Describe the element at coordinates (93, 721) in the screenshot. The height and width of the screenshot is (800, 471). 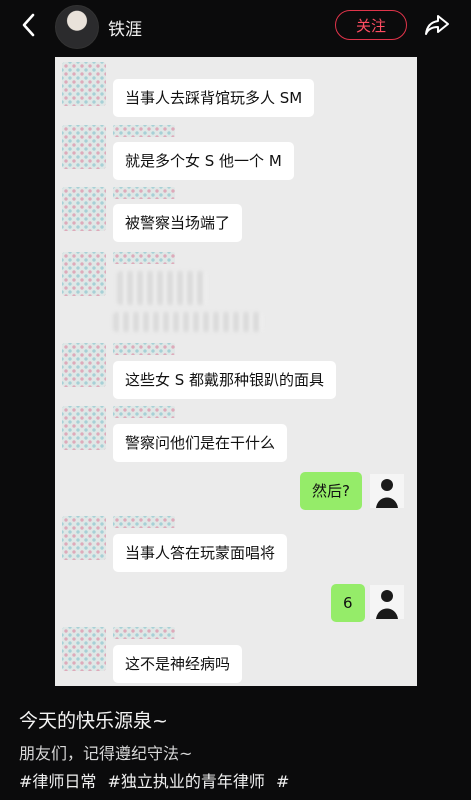
I see `post-title: 今天的快乐源泉~` at that location.